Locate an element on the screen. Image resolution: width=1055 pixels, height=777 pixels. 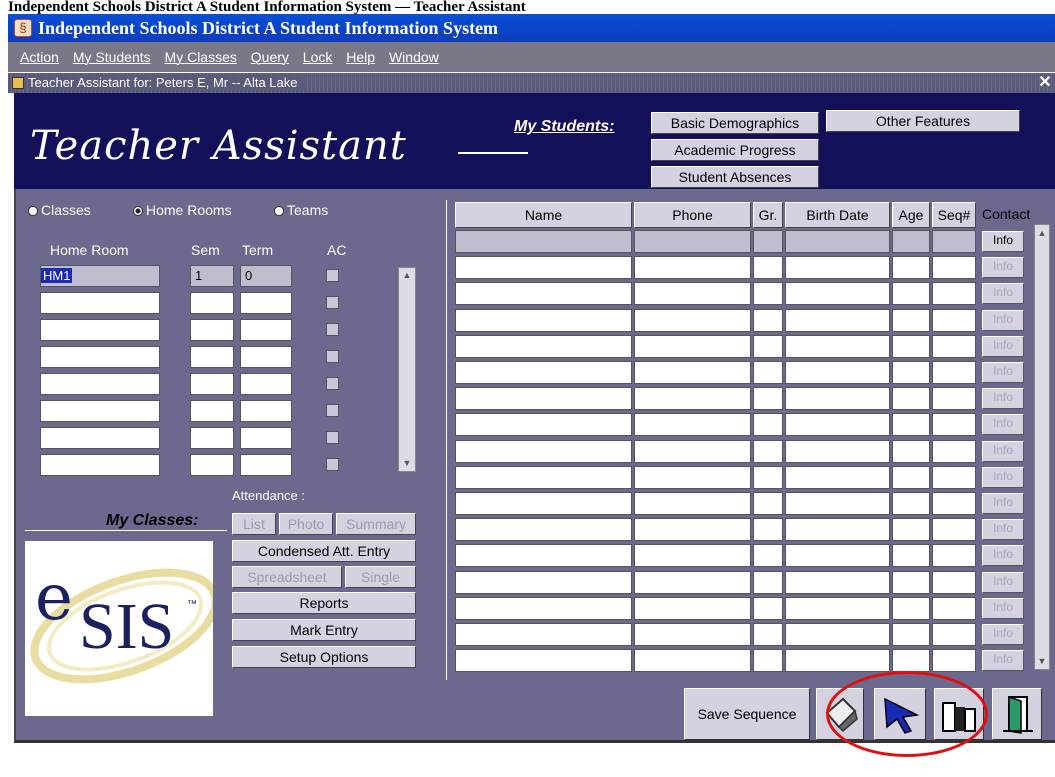
condensed-att-entry-button: Condensed Att. Entry is located at coordinates (324, 551).